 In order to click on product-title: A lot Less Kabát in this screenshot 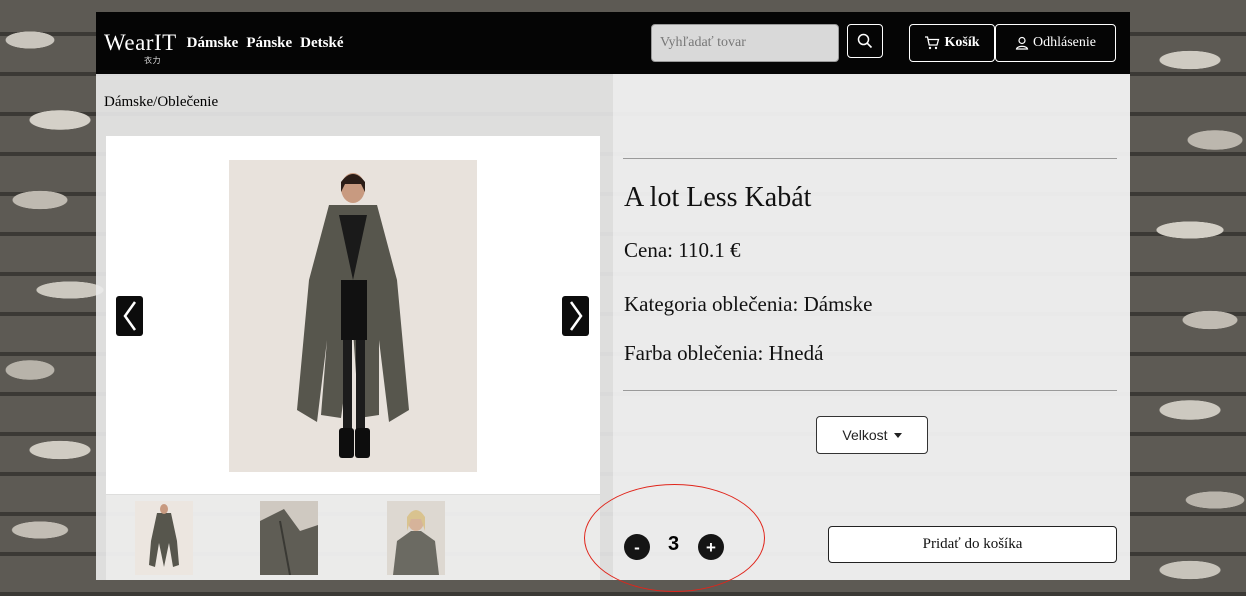, I will do `click(718, 197)`.